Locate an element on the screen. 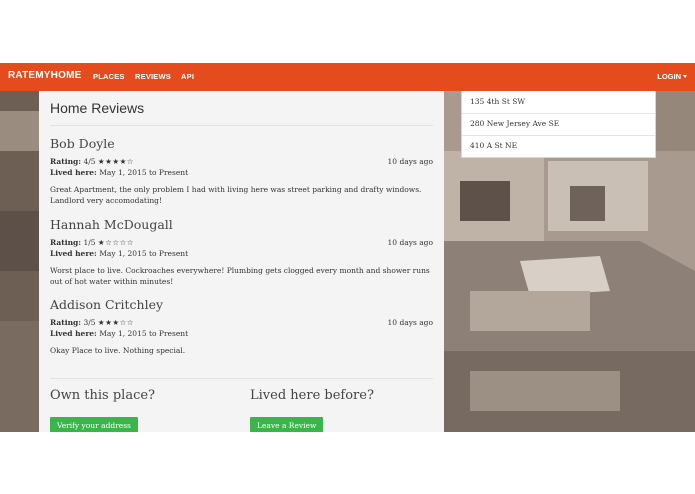 The width and height of the screenshot is (695, 494). nav-places: PLACES is located at coordinates (109, 76).